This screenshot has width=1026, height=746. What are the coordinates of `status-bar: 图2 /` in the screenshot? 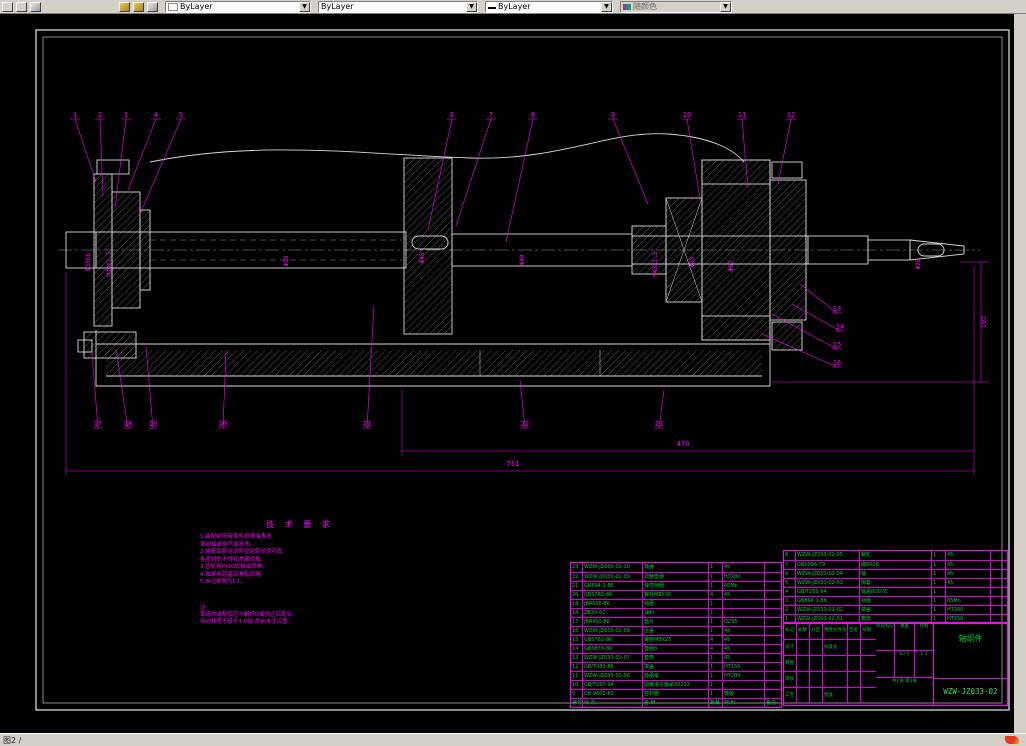 It's located at (513, 739).